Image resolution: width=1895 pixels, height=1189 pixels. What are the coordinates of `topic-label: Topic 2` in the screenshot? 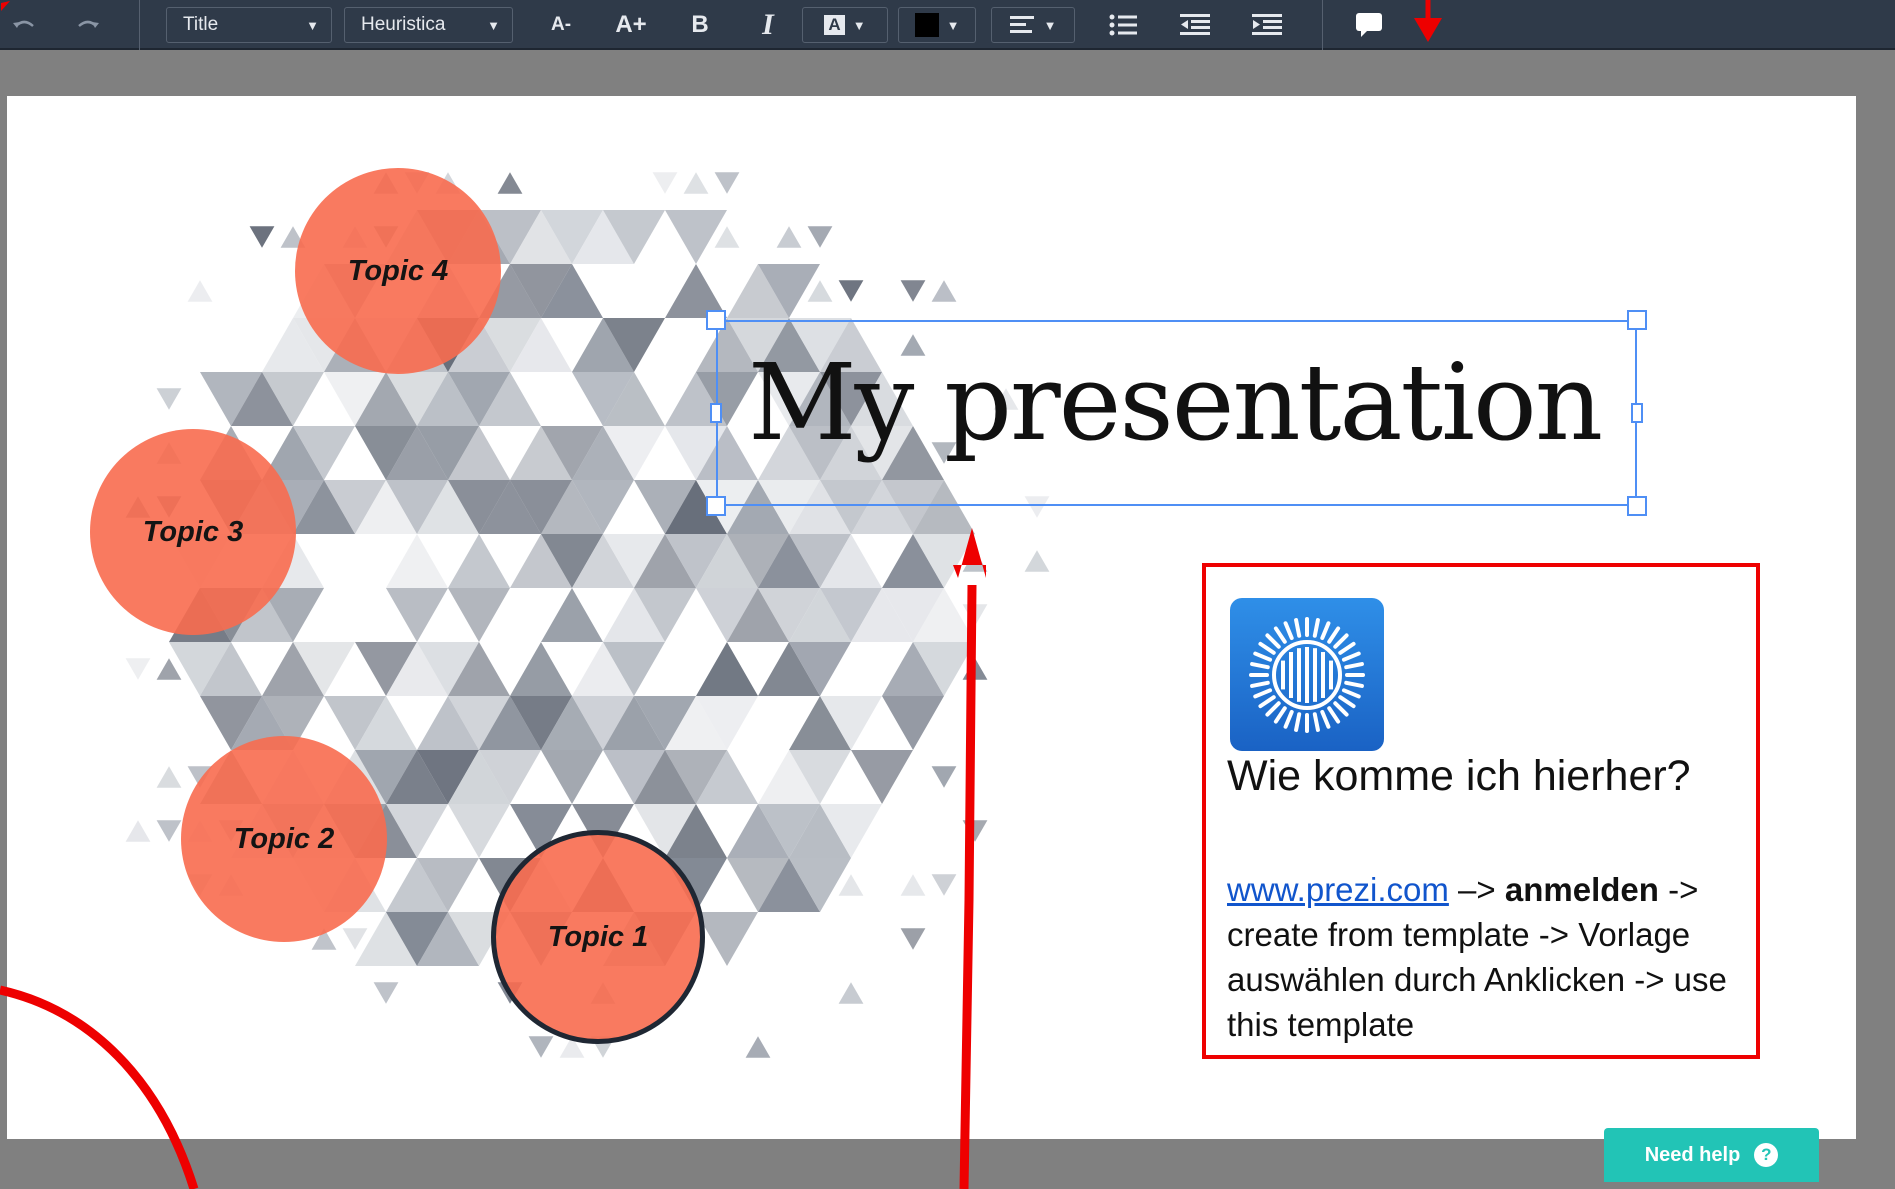 It's located at (284, 838).